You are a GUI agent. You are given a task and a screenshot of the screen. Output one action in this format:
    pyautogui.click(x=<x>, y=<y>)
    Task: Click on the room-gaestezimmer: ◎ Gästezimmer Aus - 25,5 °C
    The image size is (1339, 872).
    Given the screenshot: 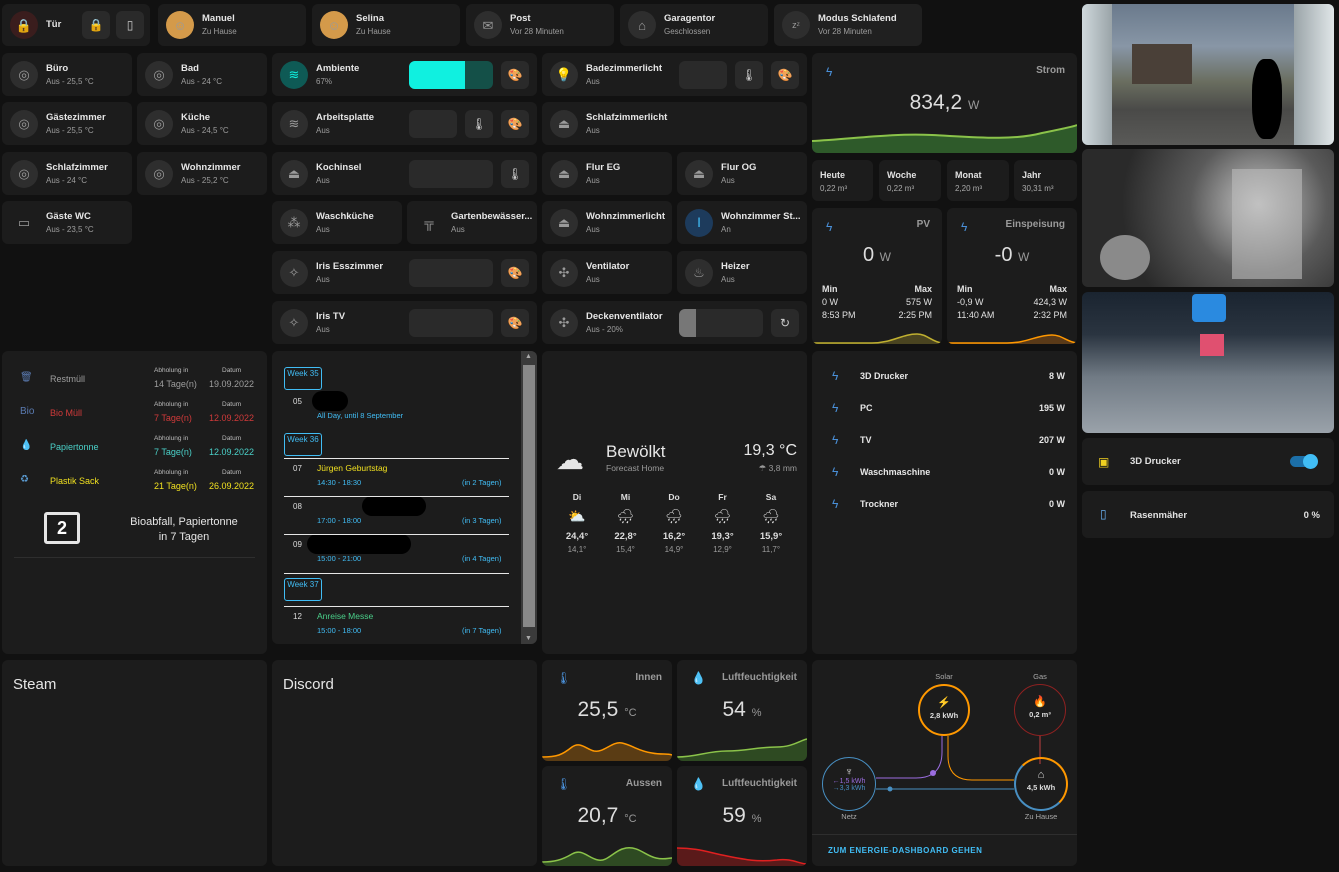 What is the action you would take?
    pyautogui.click(x=67, y=123)
    